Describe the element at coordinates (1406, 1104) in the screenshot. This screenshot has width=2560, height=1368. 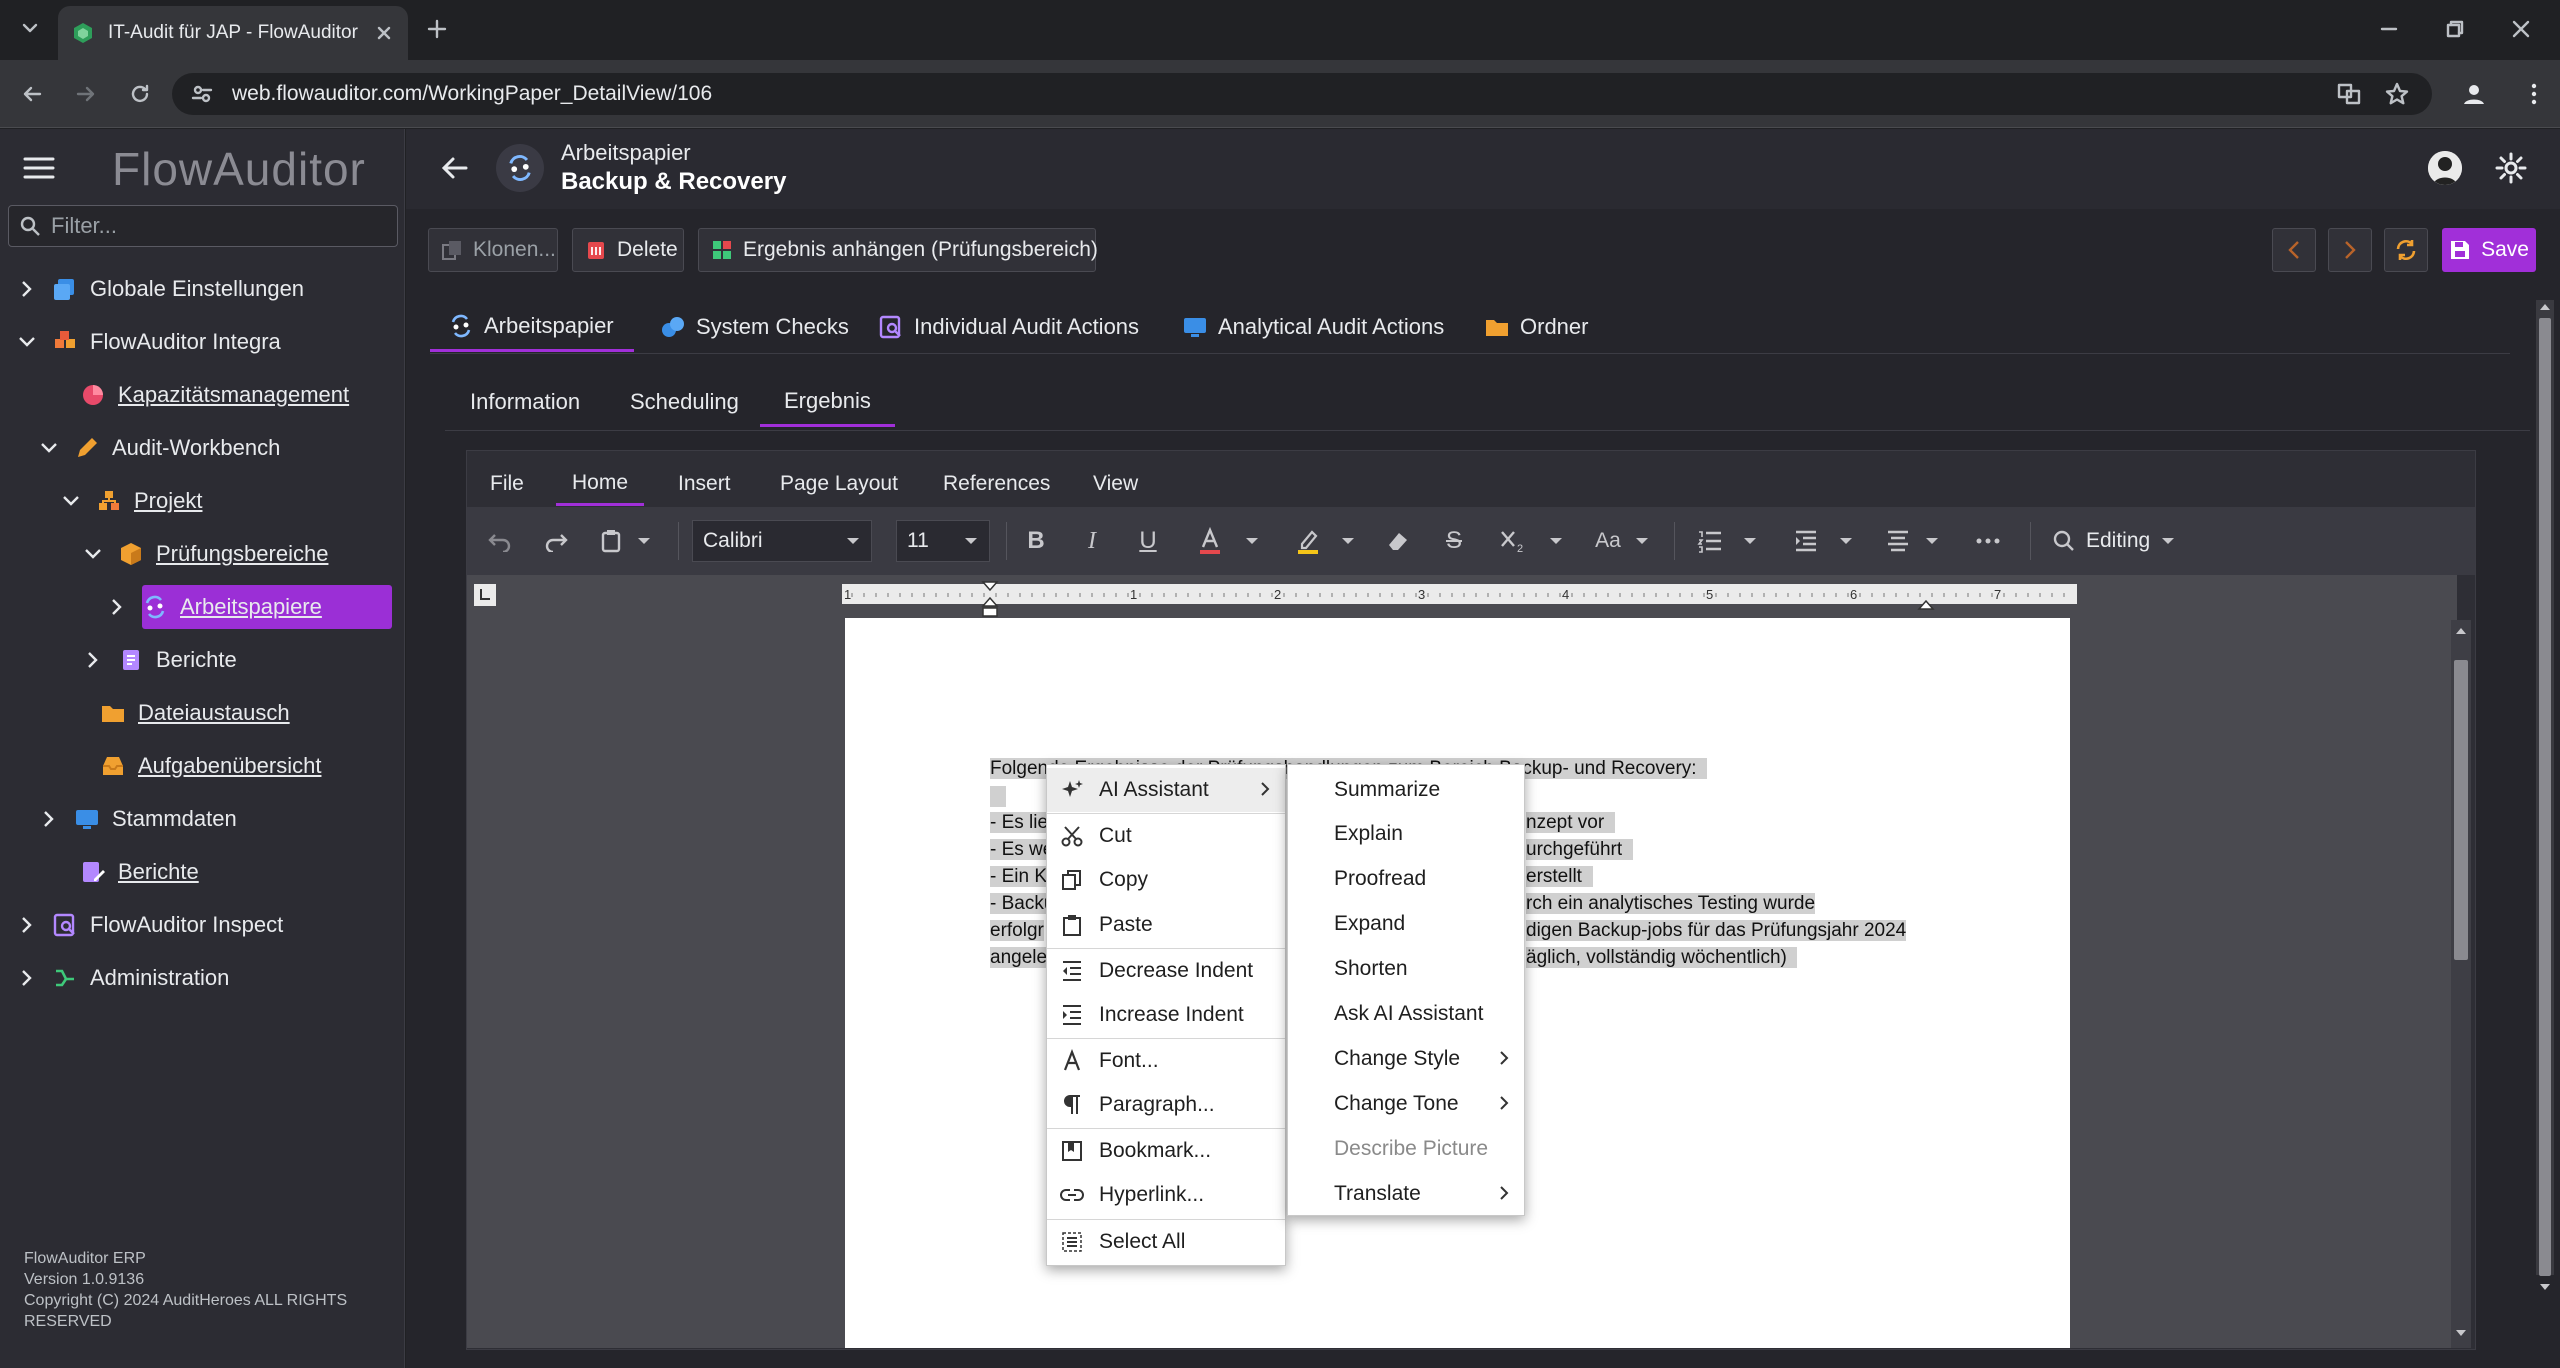
I see `menu-item-change-tone: Change Tone` at that location.